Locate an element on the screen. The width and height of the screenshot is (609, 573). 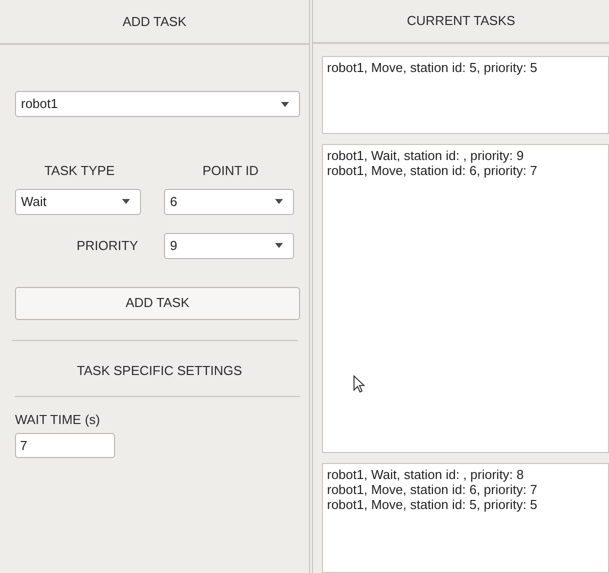
panel-header: ADD TASK is located at coordinates (154, 22).